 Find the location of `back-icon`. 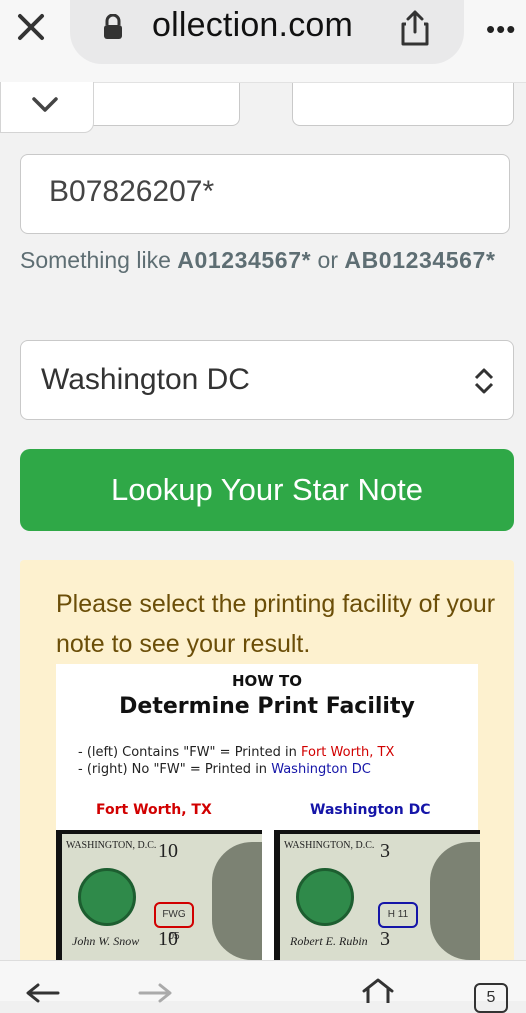

back-icon is located at coordinates (42, 993).